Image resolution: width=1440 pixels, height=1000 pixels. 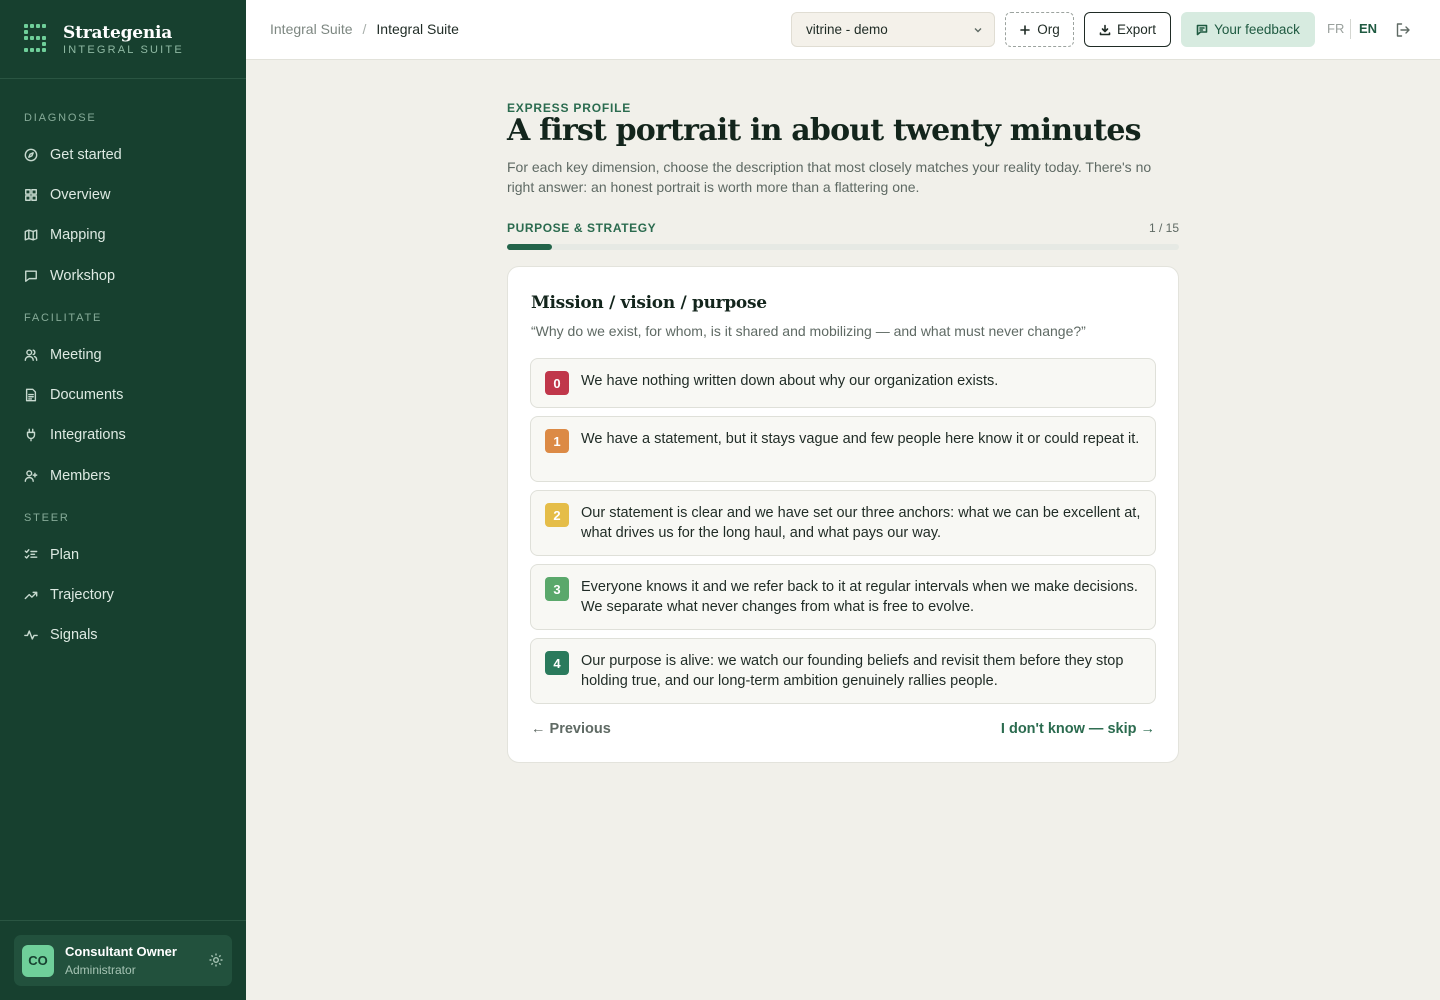 I want to click on sidebar-item-label: Signals, so click(x=74, y=635).